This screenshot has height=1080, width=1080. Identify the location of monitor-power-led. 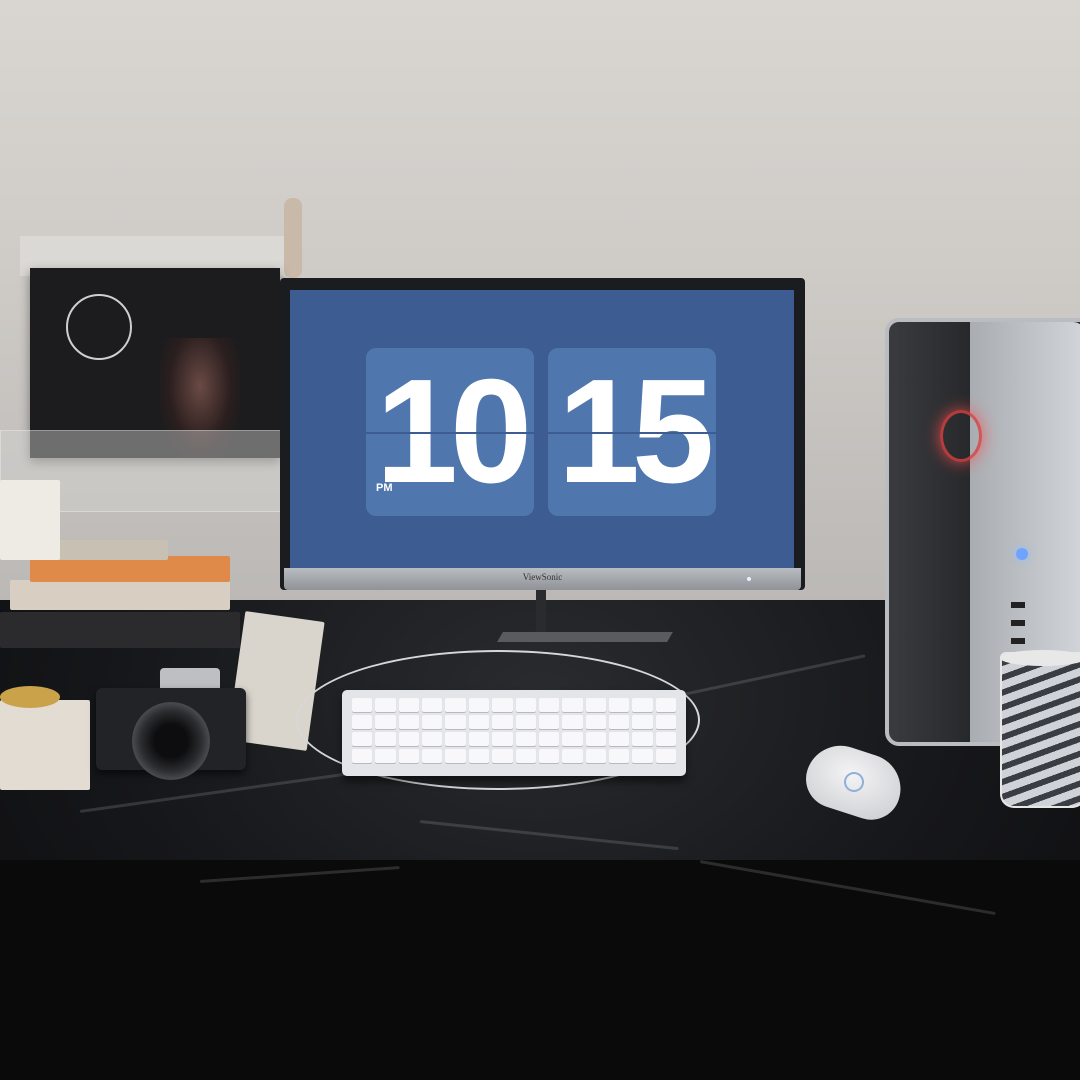
(749, 579).